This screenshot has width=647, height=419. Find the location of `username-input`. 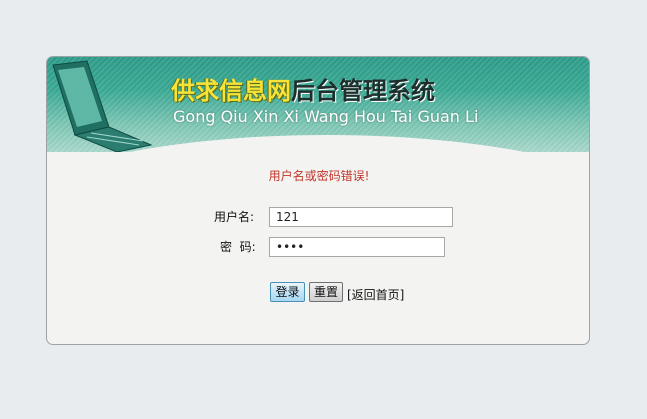

username-input is located at coordinates (361, 217).